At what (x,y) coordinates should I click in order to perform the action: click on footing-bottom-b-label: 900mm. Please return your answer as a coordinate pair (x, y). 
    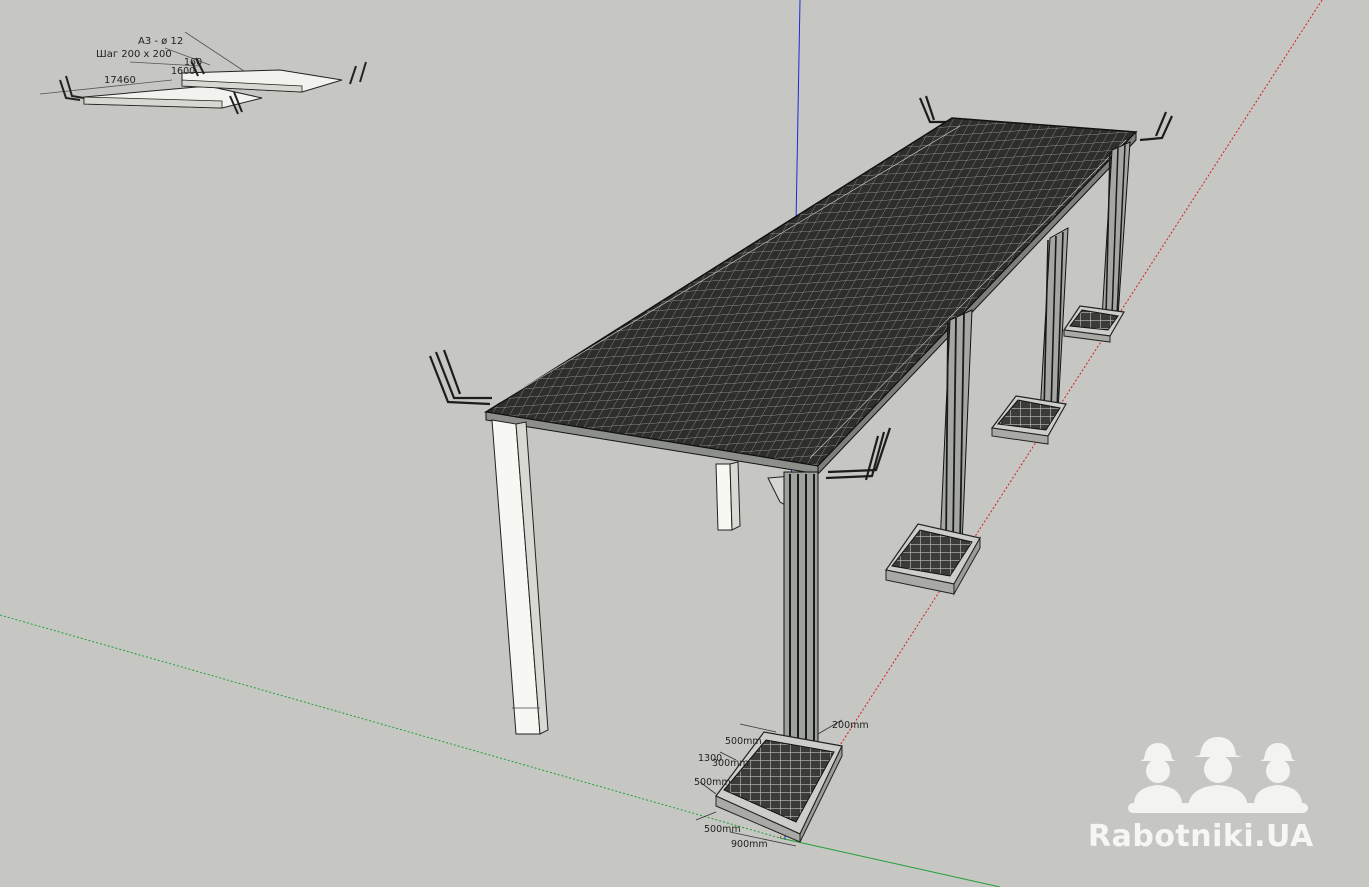
    Looking at the image, I should click on (749, 844).